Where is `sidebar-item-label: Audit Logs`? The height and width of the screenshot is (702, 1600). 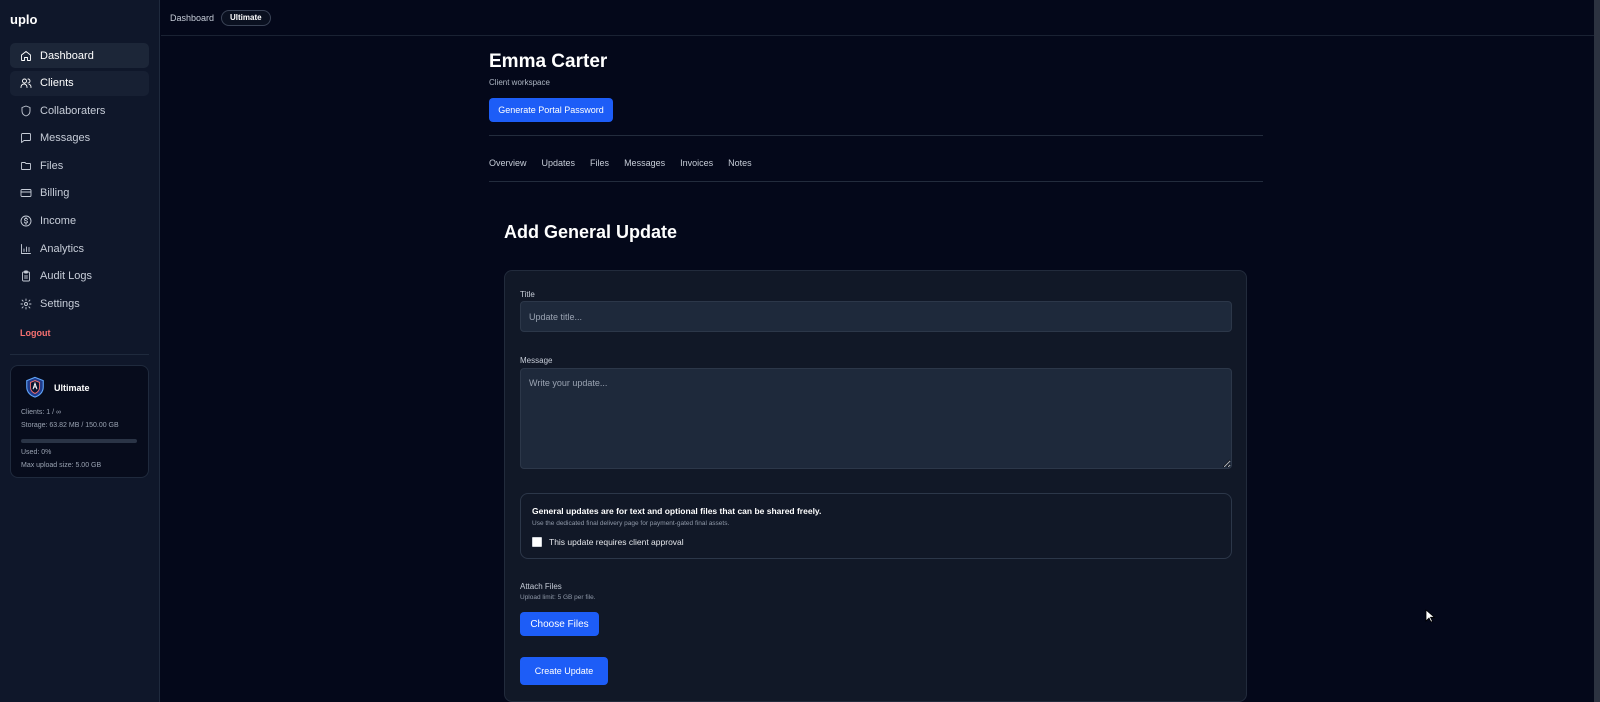
sidebar-item-label: Audit Logs is located at coordinates (66, 276).